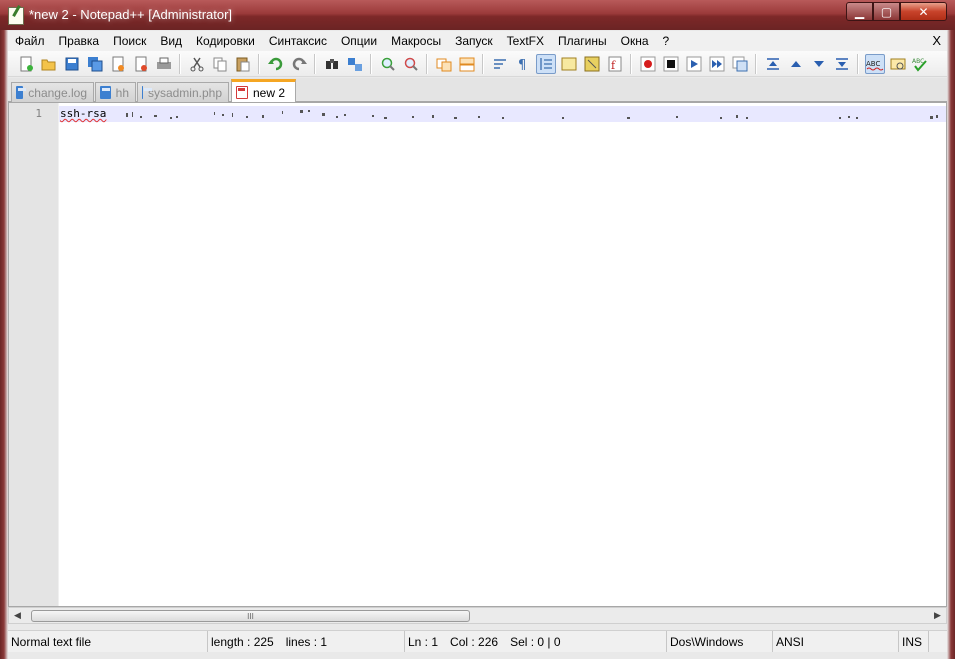  I want to click on open-file-icon, so click(48, 64).